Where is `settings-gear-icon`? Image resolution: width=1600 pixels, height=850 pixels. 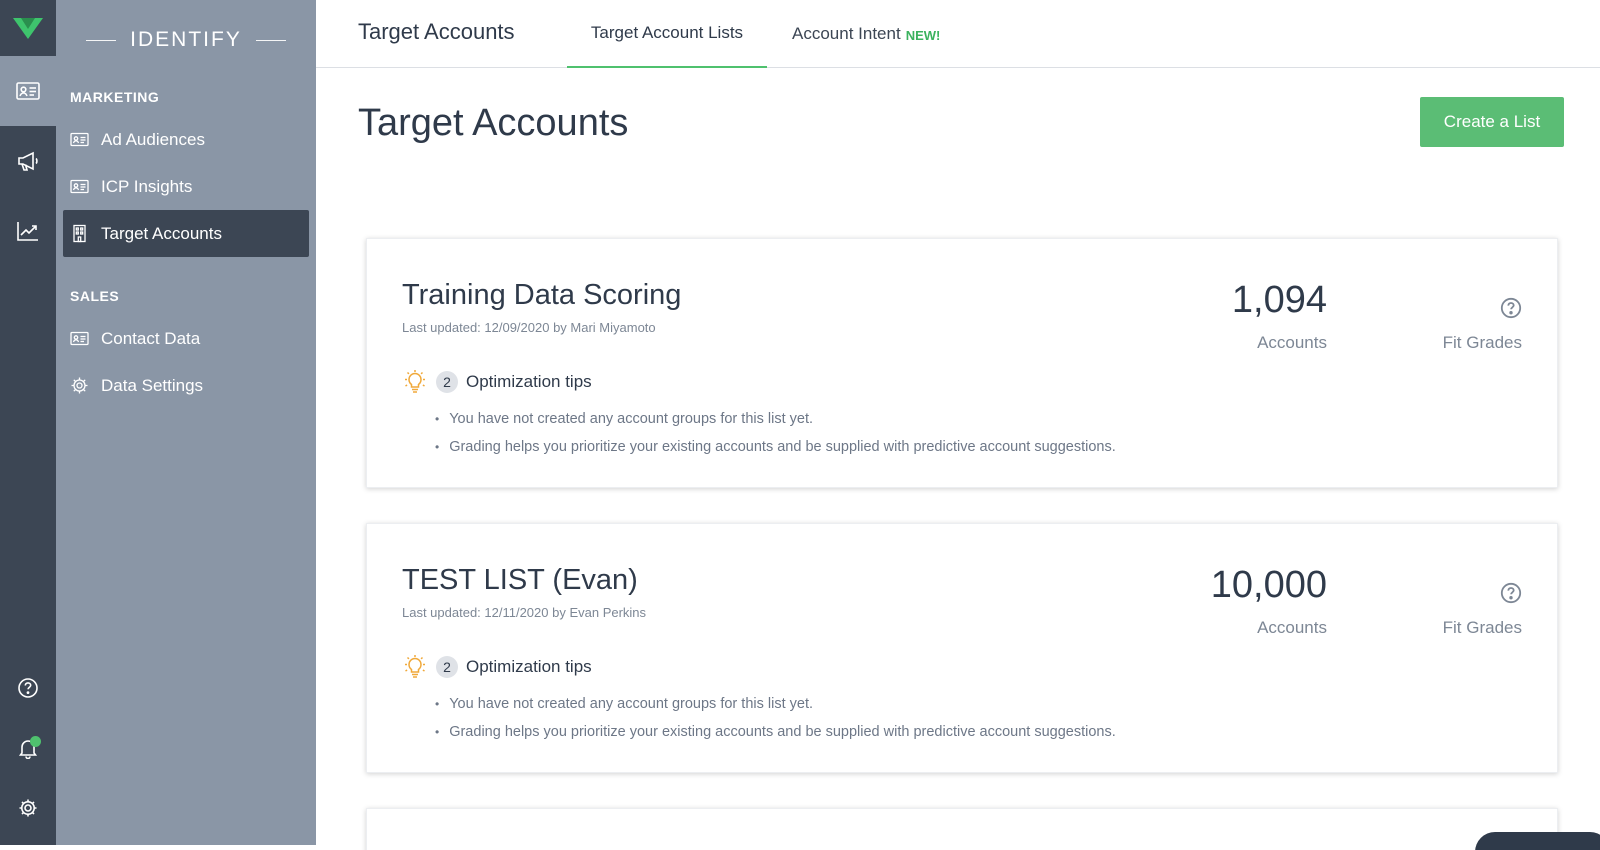 settings-gear-icon is located at coordinates (28, 808).